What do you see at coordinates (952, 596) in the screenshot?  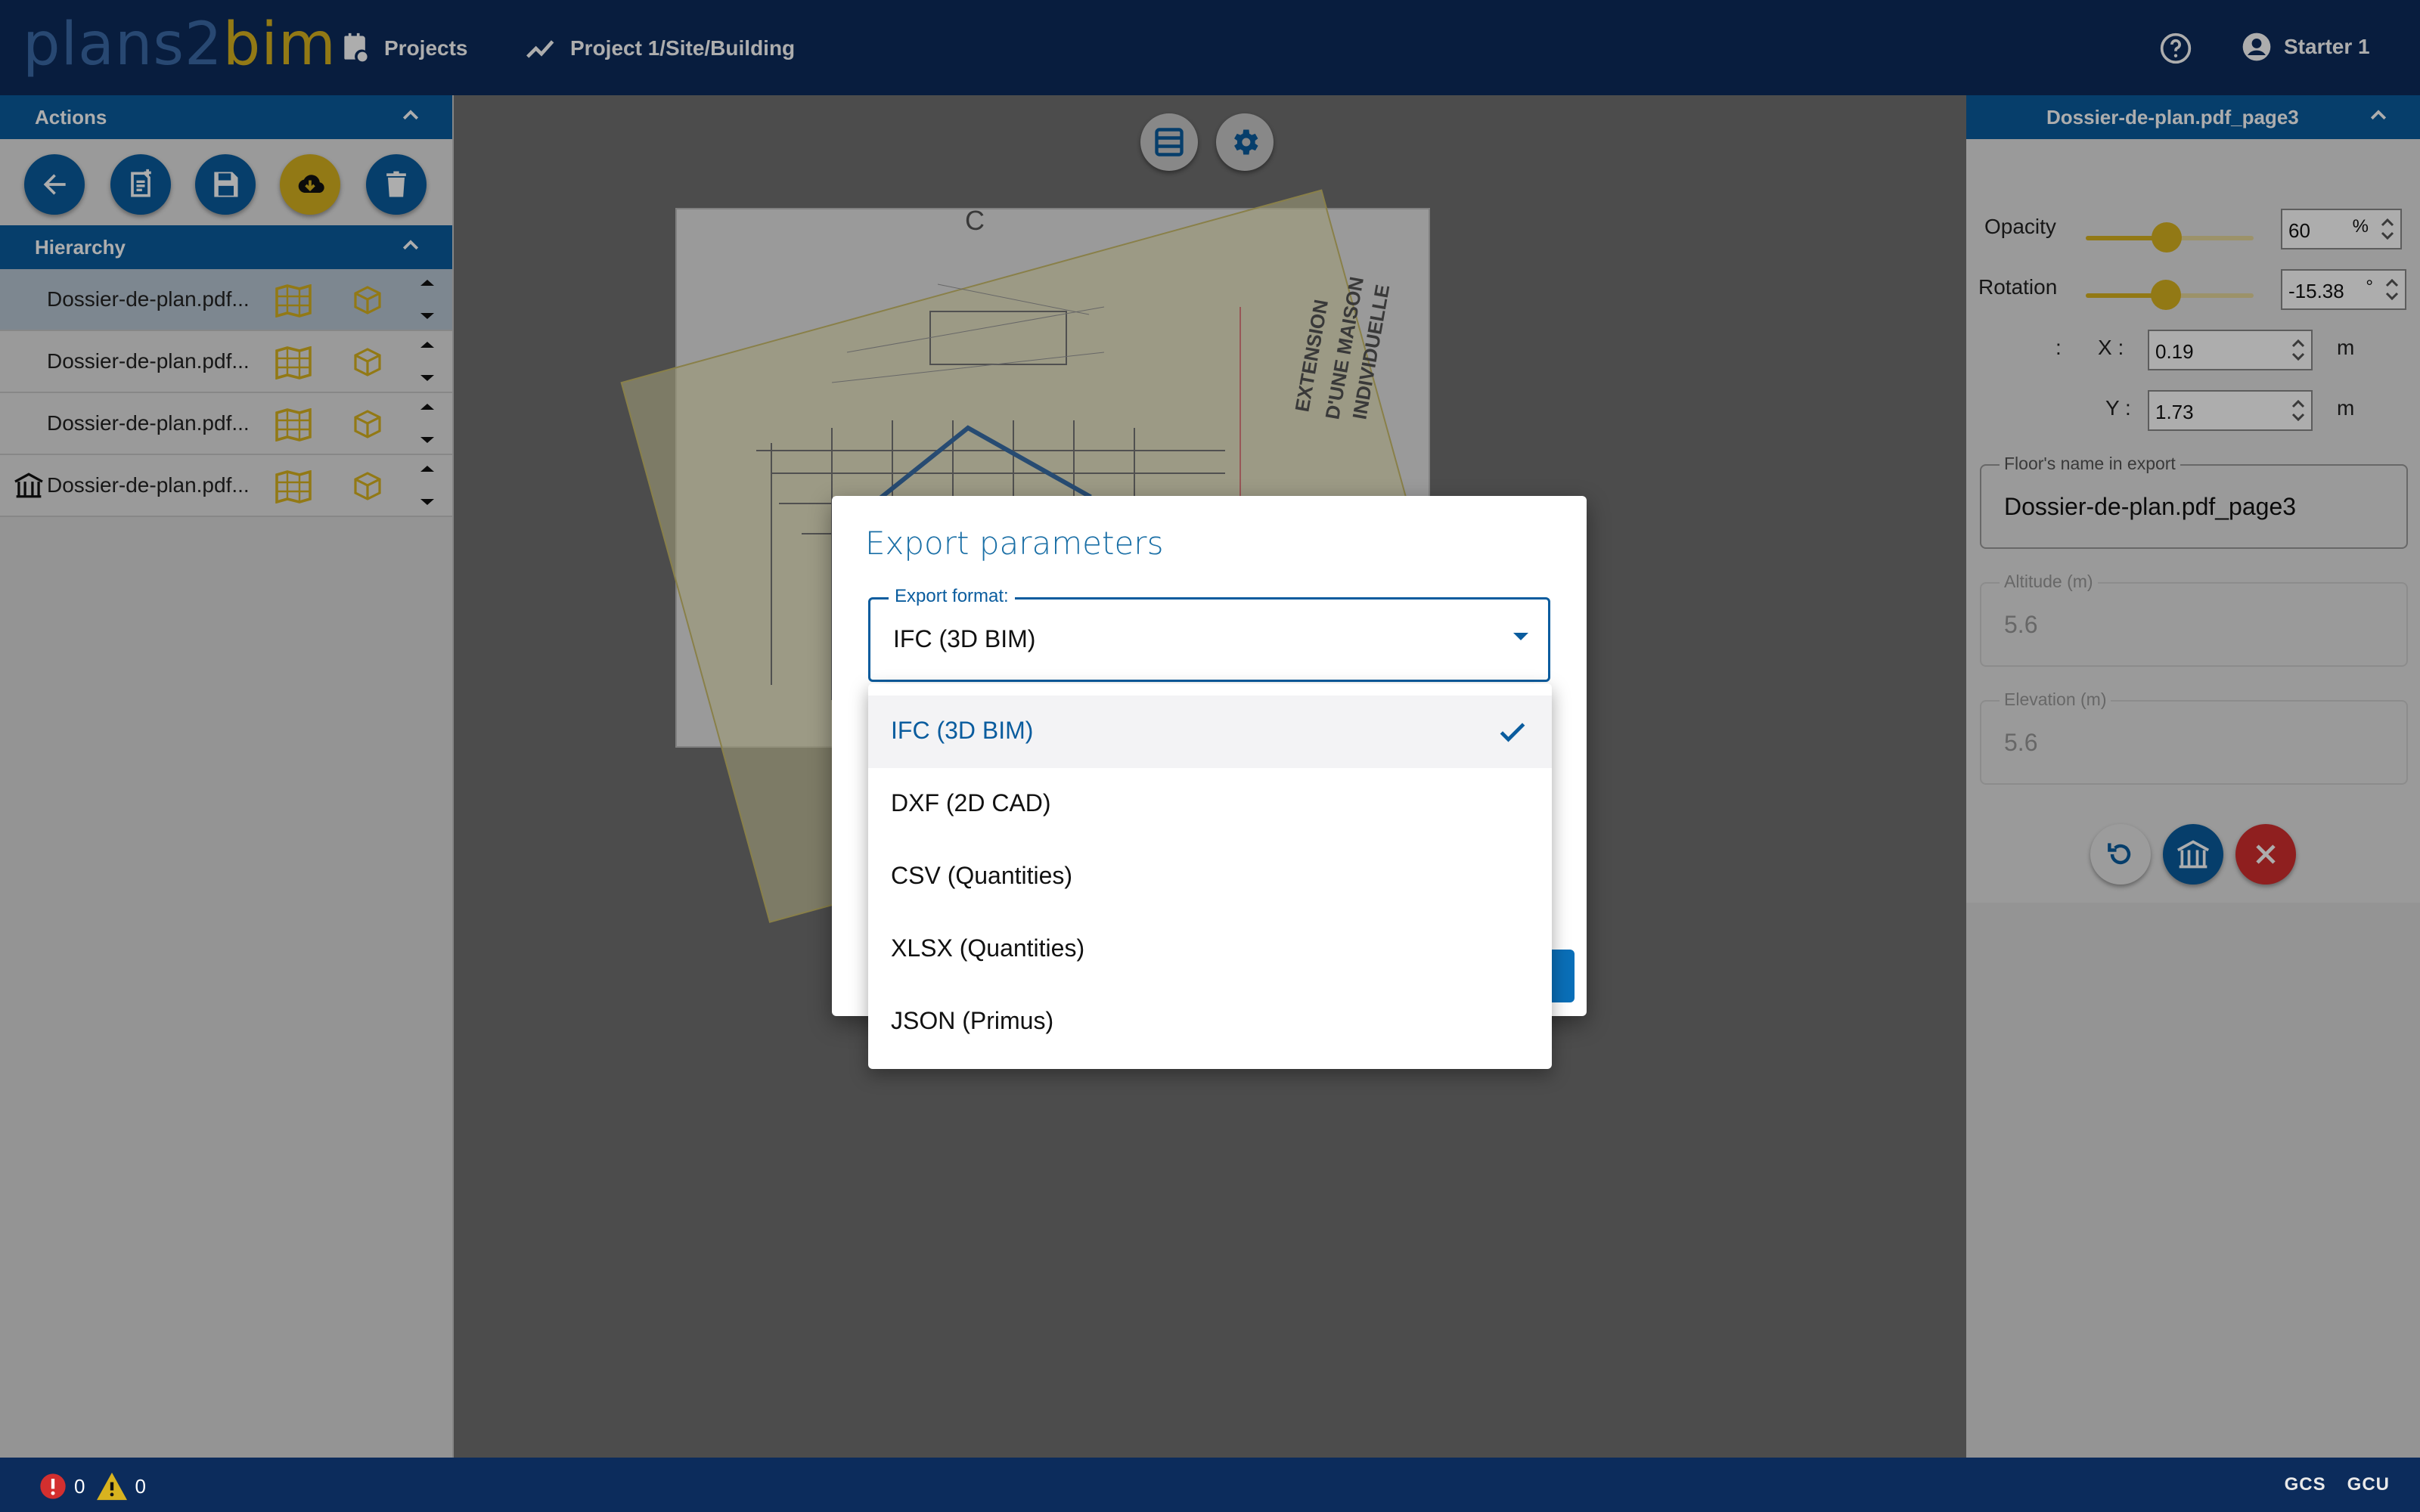 I see `export-format-label: Export format:` at bounding box center [952, 596].